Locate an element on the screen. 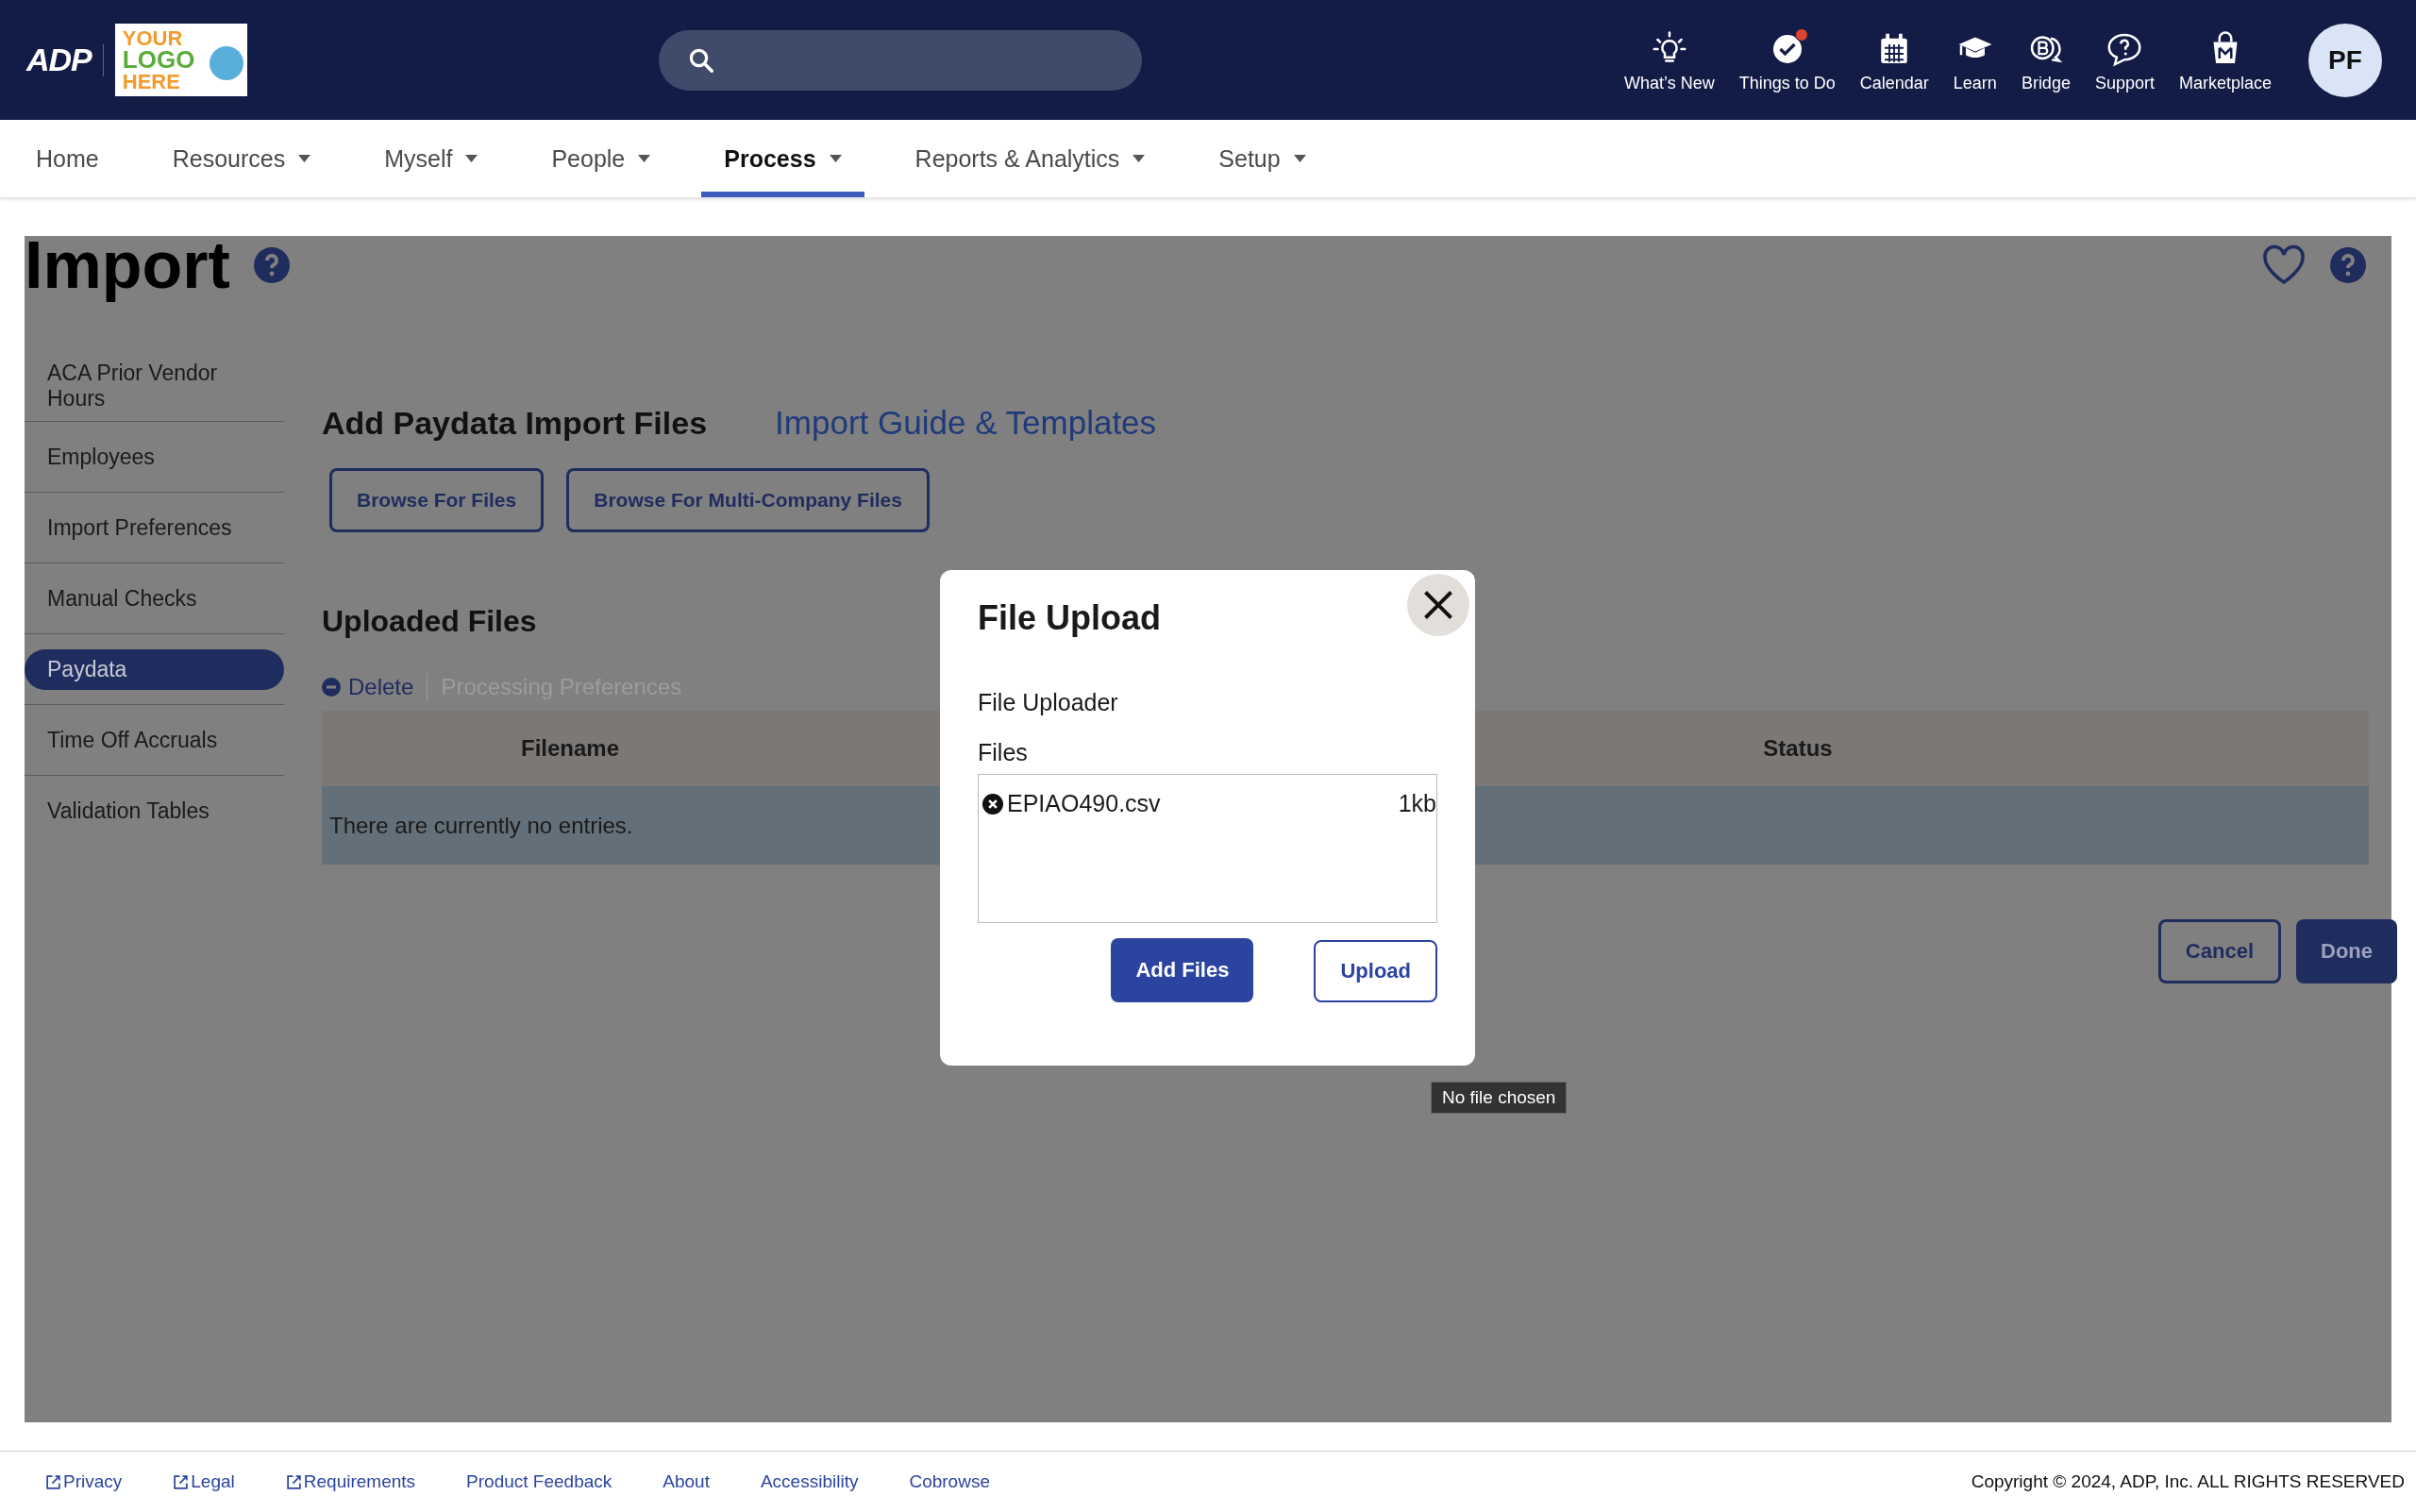 This screenshot has width=2416, height=1512. minus-icon is located at coordinates (331, 687).